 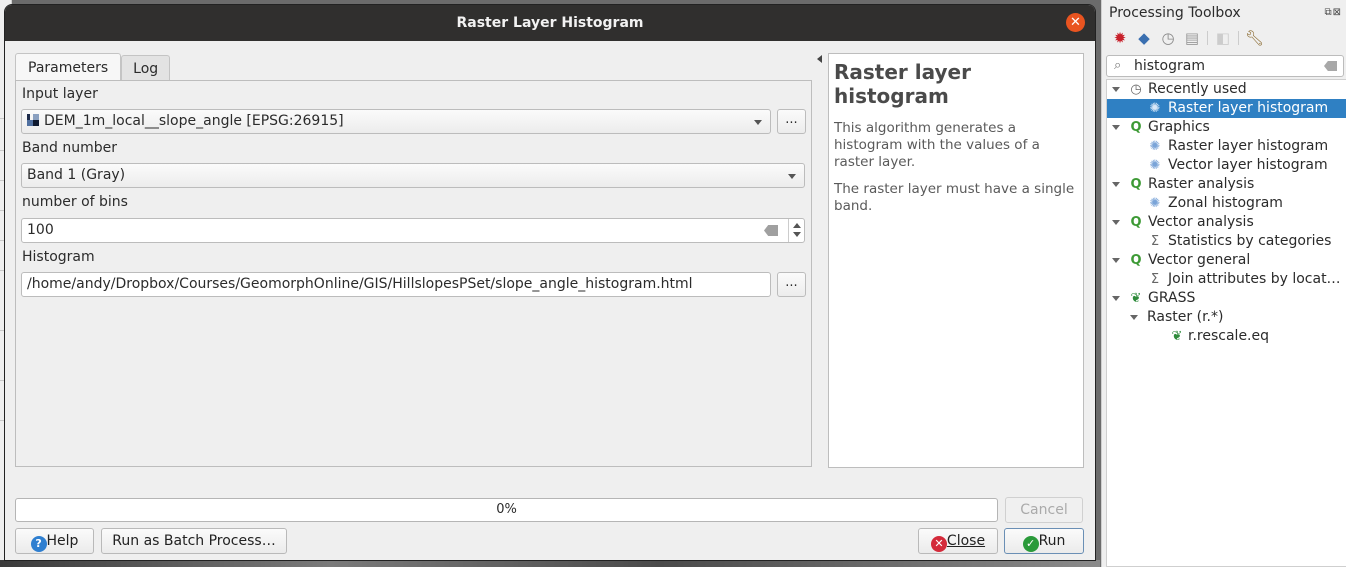 I want to click on toolbox-toolbar: ✹ ◆ ◷ ▤ ◧ 🔧︎, so click(x=1187, y=38).